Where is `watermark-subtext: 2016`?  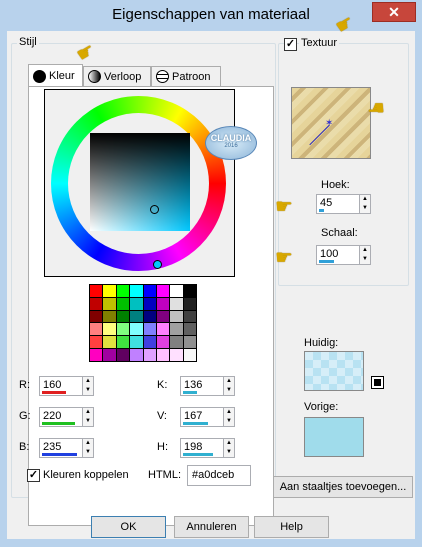 watermark-subtext: 2016 is located at coordinates (231, 146).